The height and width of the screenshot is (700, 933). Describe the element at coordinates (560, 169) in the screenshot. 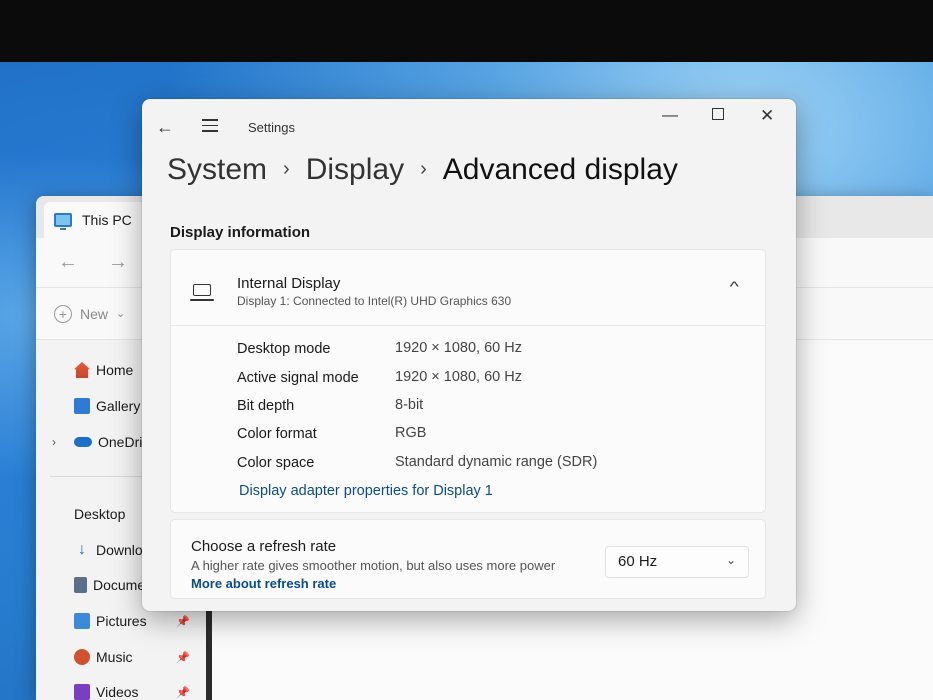

I see `page-title: Advanced display` at that location.